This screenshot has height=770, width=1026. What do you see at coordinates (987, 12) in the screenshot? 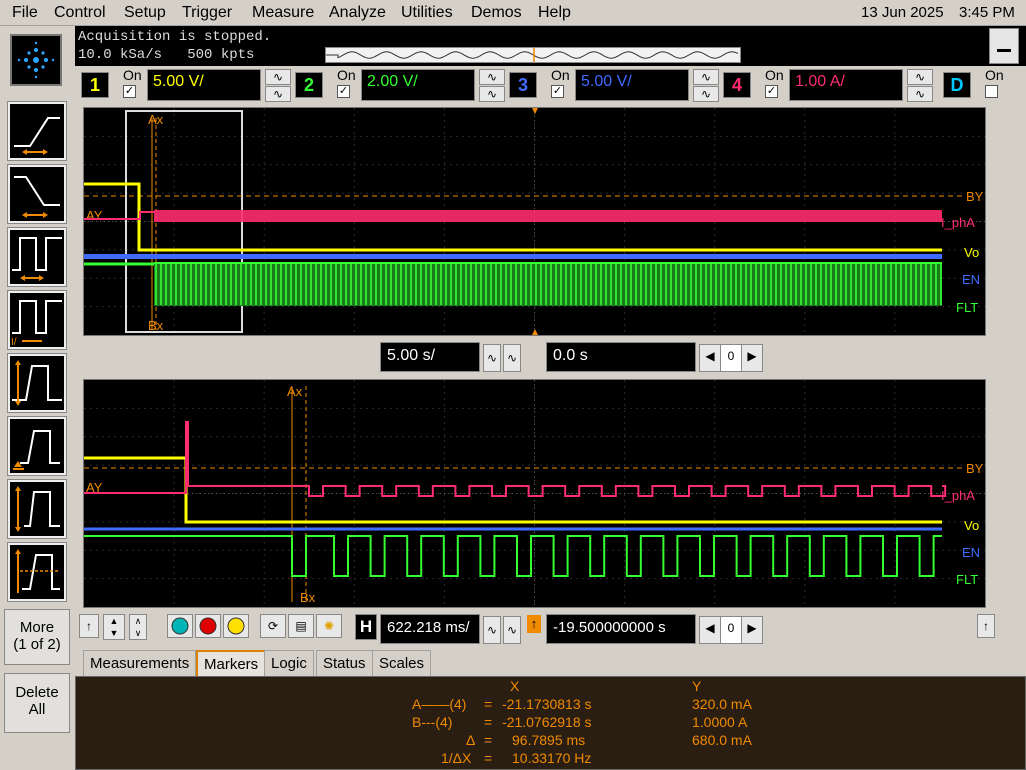
I see `time-display: 3:45 PM` at bounding box center [987, 12].